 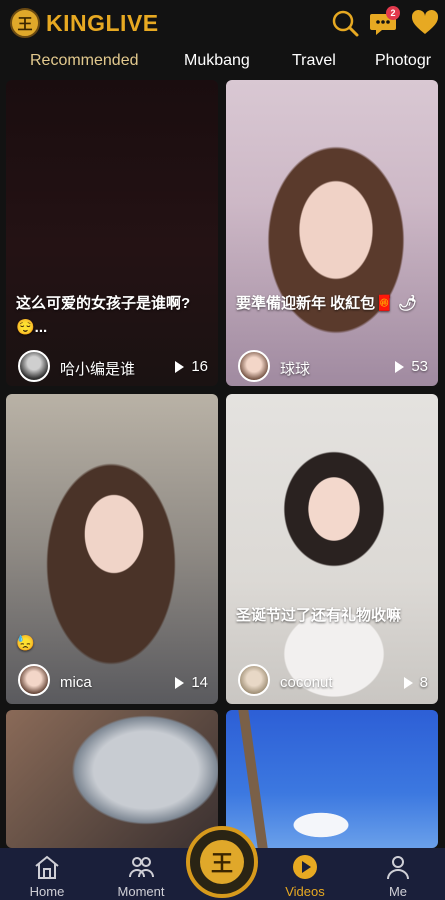 I want to click on center-live-button: 王, so click(x=222, y=862).